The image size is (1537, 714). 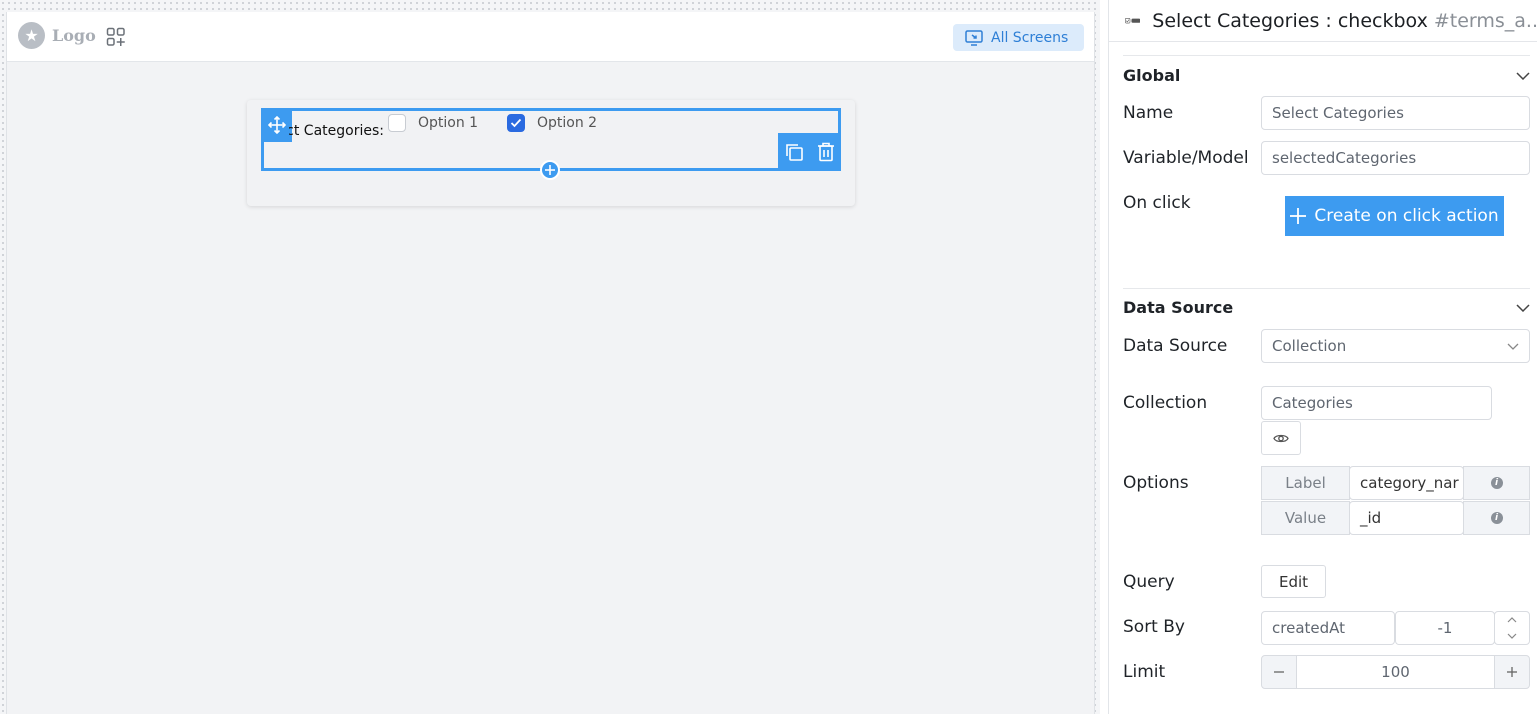 I want to click on onclick-label: On click, so click(x=1157, y=203).